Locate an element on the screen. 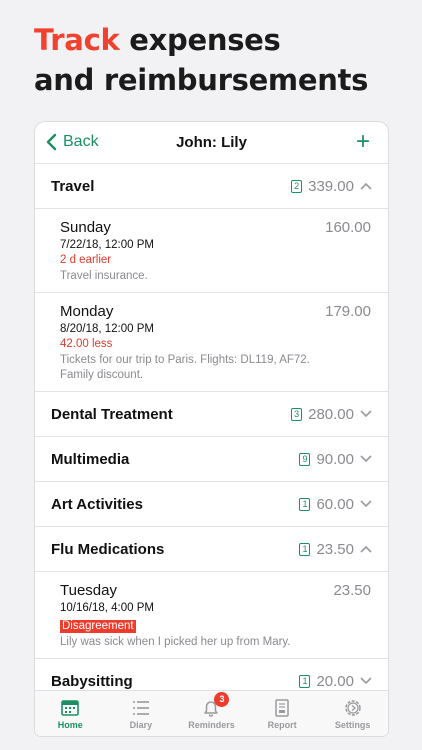  add-button: + is located at coordinates (363, 142).